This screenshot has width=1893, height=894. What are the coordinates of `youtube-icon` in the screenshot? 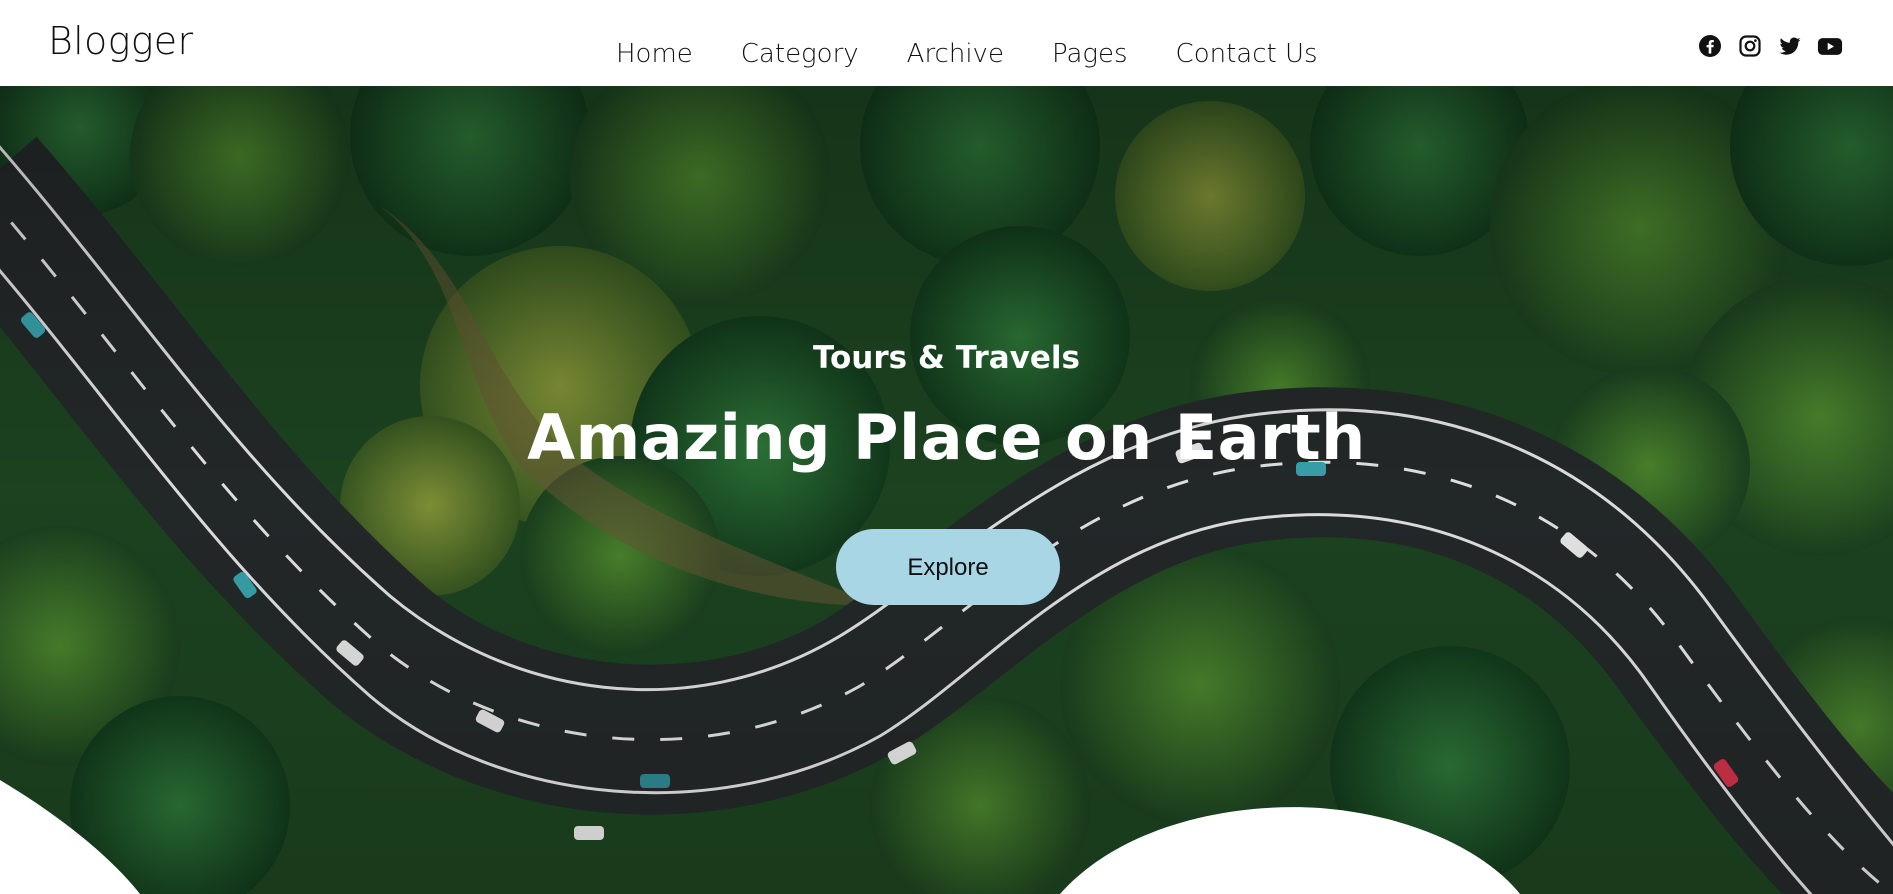 It's located at (1830, 46).